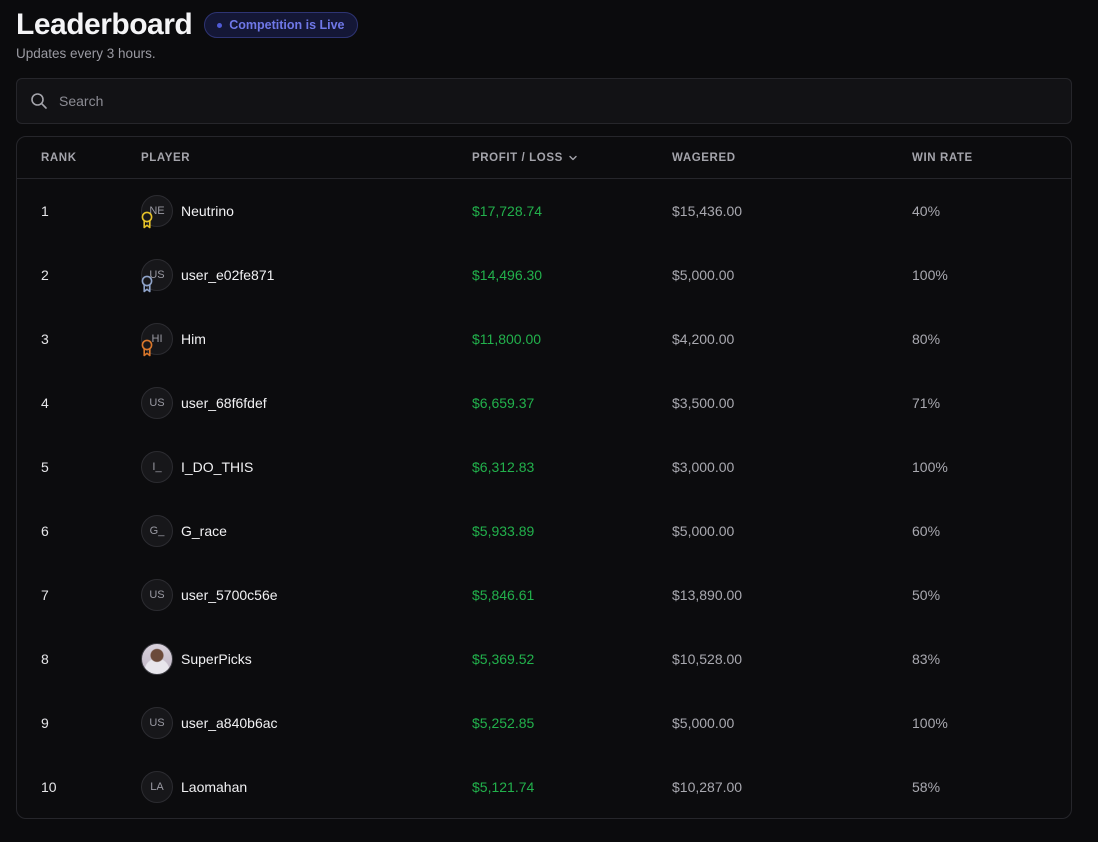 This screenshot has width=1098, height=842. I want to click on avatar: I_, so click(157, 467).